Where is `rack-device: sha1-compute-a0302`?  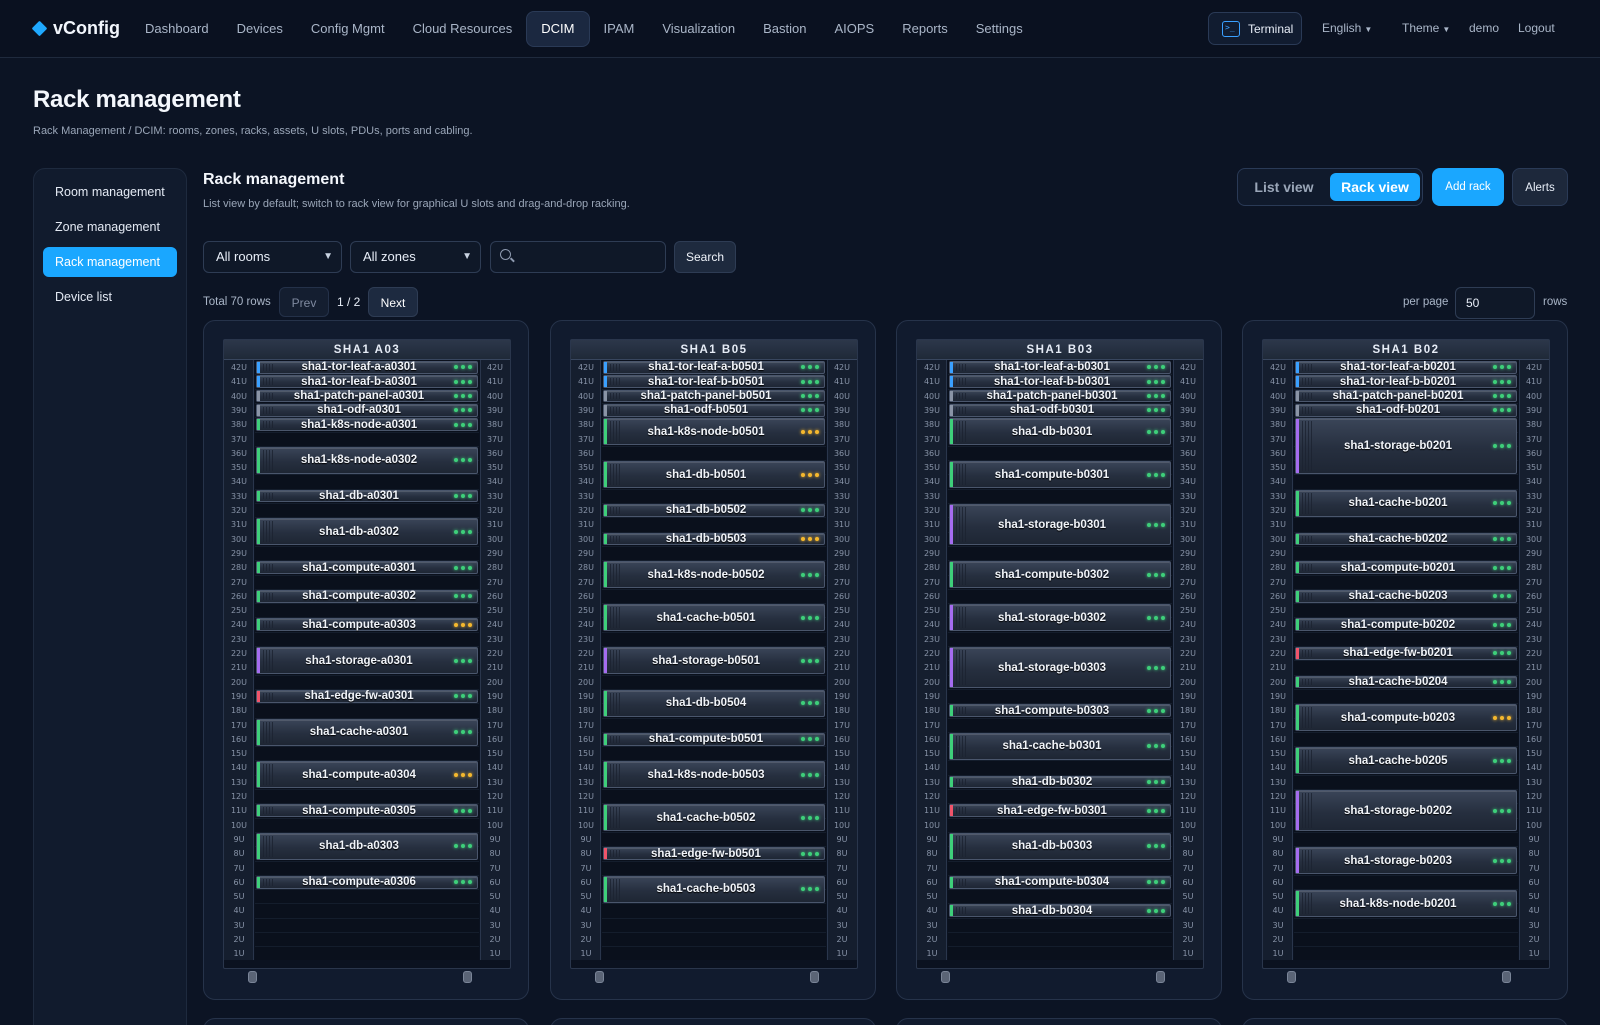 rack-device: sha1-compute-a0302 is located at coordinates (367, 596).